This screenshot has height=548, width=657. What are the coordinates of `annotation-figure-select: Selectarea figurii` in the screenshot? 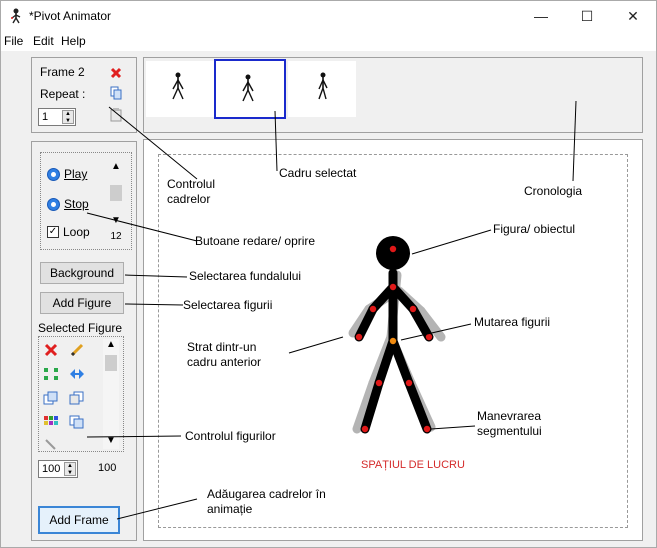 It's located at (228, 305).